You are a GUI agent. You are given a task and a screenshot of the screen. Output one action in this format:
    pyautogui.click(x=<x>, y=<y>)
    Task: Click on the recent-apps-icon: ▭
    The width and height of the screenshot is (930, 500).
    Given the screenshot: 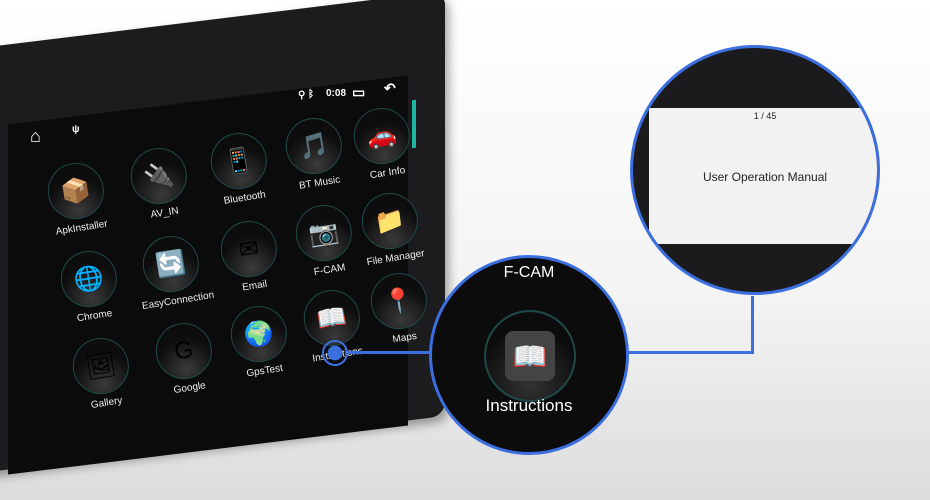 What is the action you would take?
    pyautogui.click(x=358, y=92)
    